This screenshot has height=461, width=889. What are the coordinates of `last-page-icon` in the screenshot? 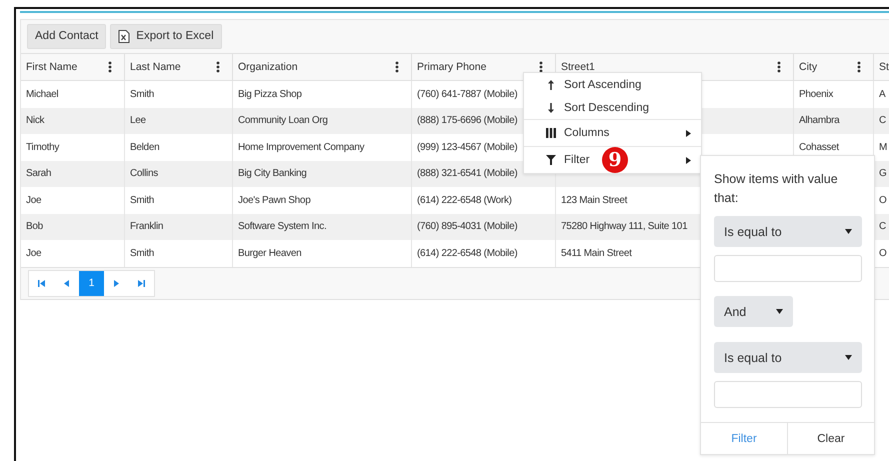 It's located at (141, 283).